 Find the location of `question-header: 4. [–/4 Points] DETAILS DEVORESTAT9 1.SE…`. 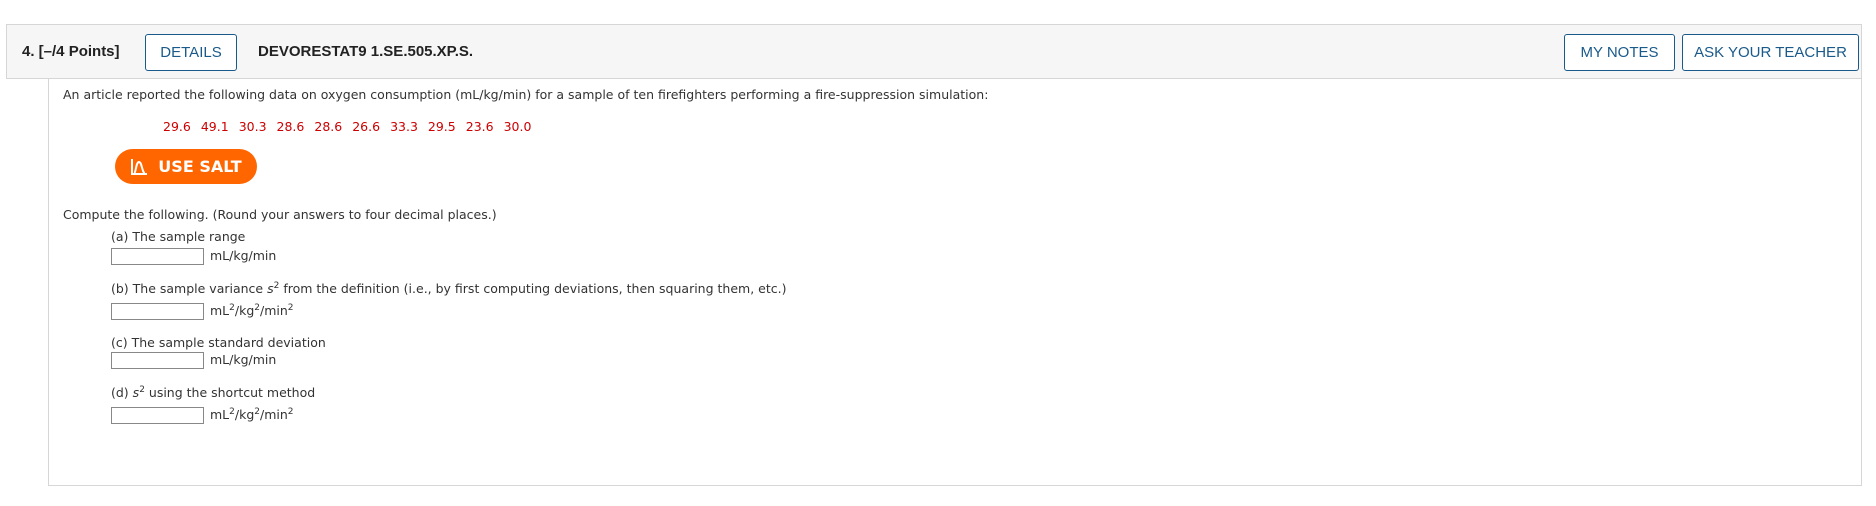

question-header: 4. [–/4 Points] DETAILS DEVORESTAT9 1.SE… is located at coordinates (934, 51).